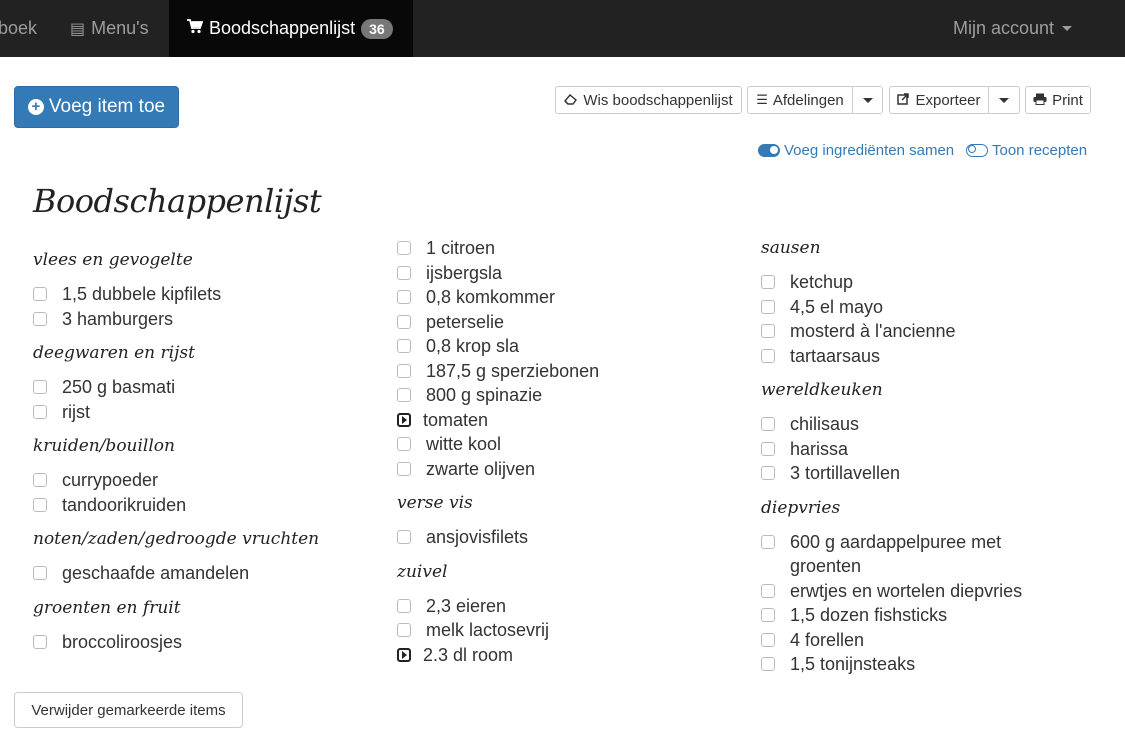  What do you see at coordinates (562, 655) in the screenshot?
I see `list-item: 2.3 dl room` at bounding box center [562, 655].